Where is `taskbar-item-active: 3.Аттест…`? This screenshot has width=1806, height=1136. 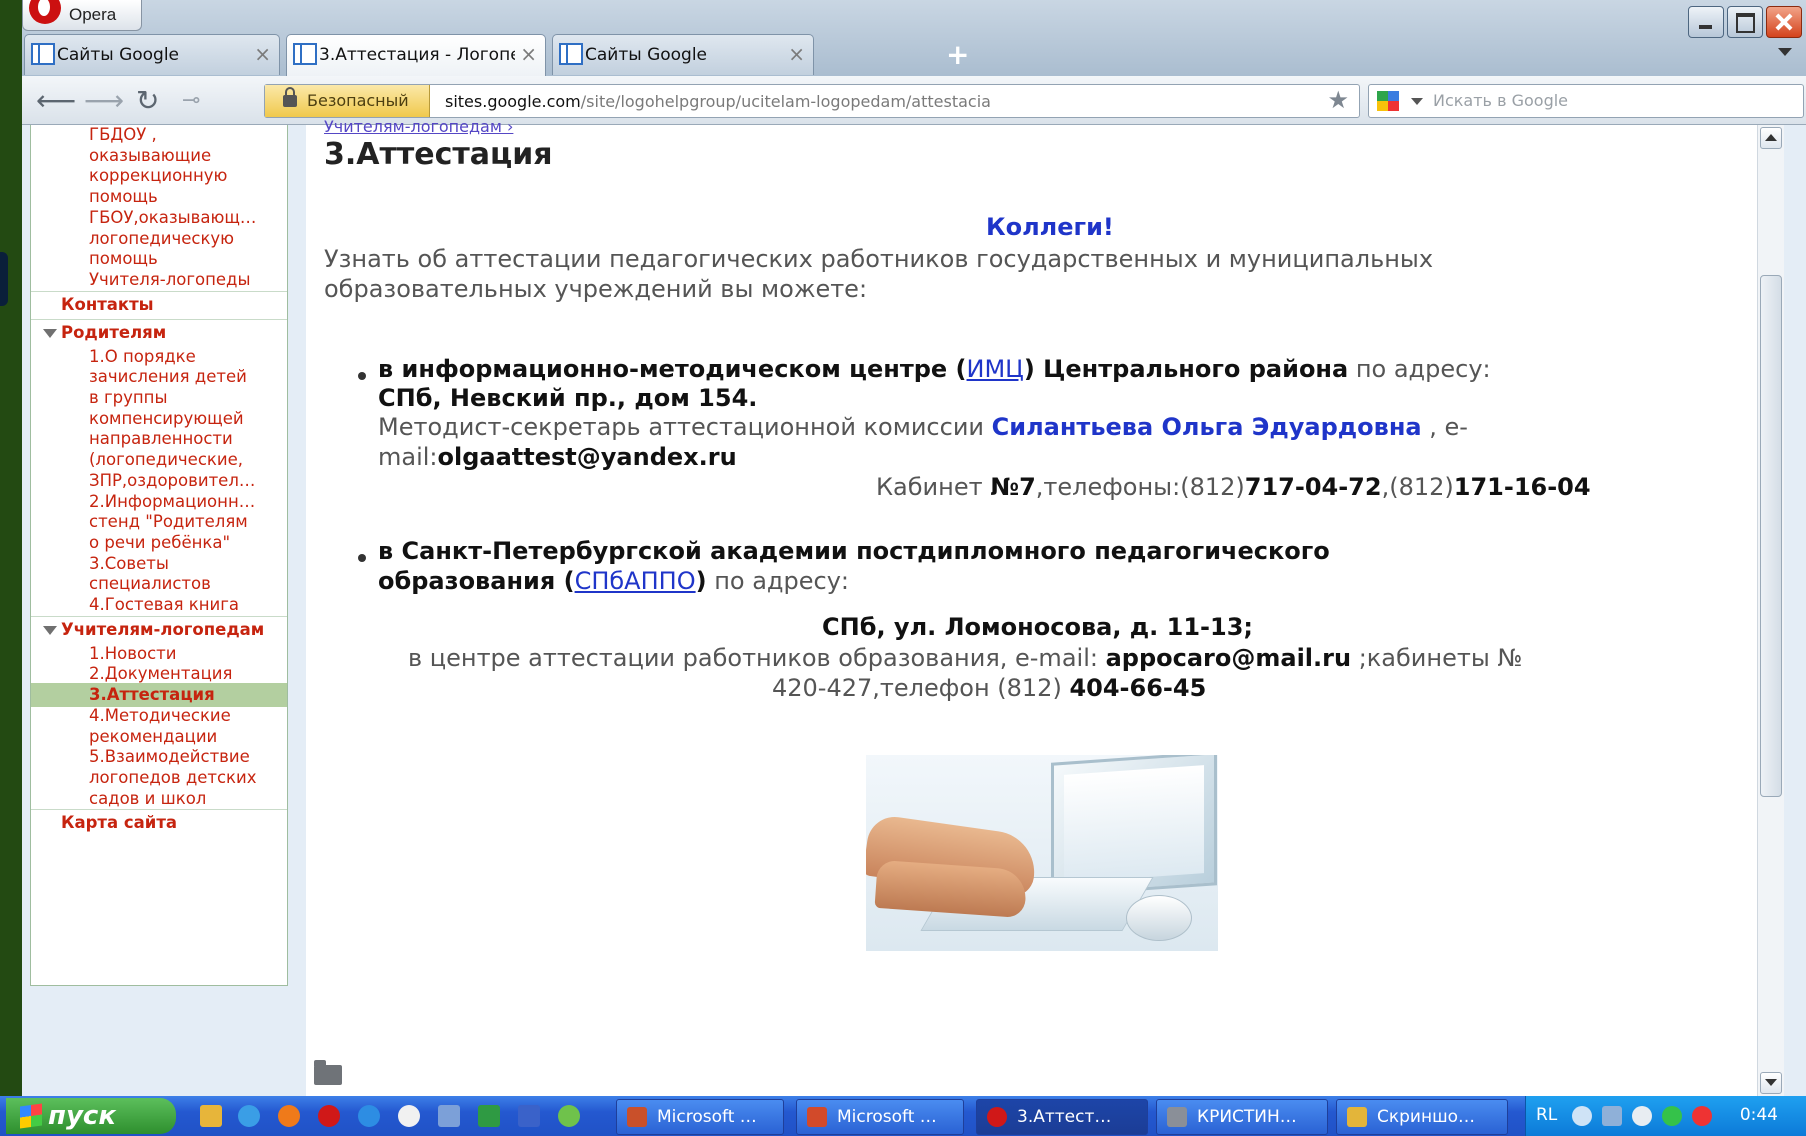 taskbar-item-active: 3.Аттест… is located at coordinates (1062, 1117).